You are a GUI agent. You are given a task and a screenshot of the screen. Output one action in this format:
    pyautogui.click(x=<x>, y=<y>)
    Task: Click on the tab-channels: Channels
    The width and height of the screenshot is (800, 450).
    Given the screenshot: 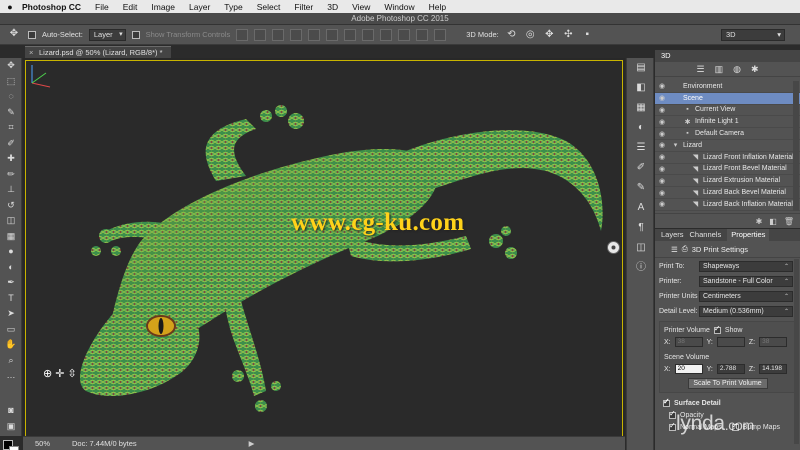 What is the action you would take?
    pyautogui.click(x=706, y=235)
    